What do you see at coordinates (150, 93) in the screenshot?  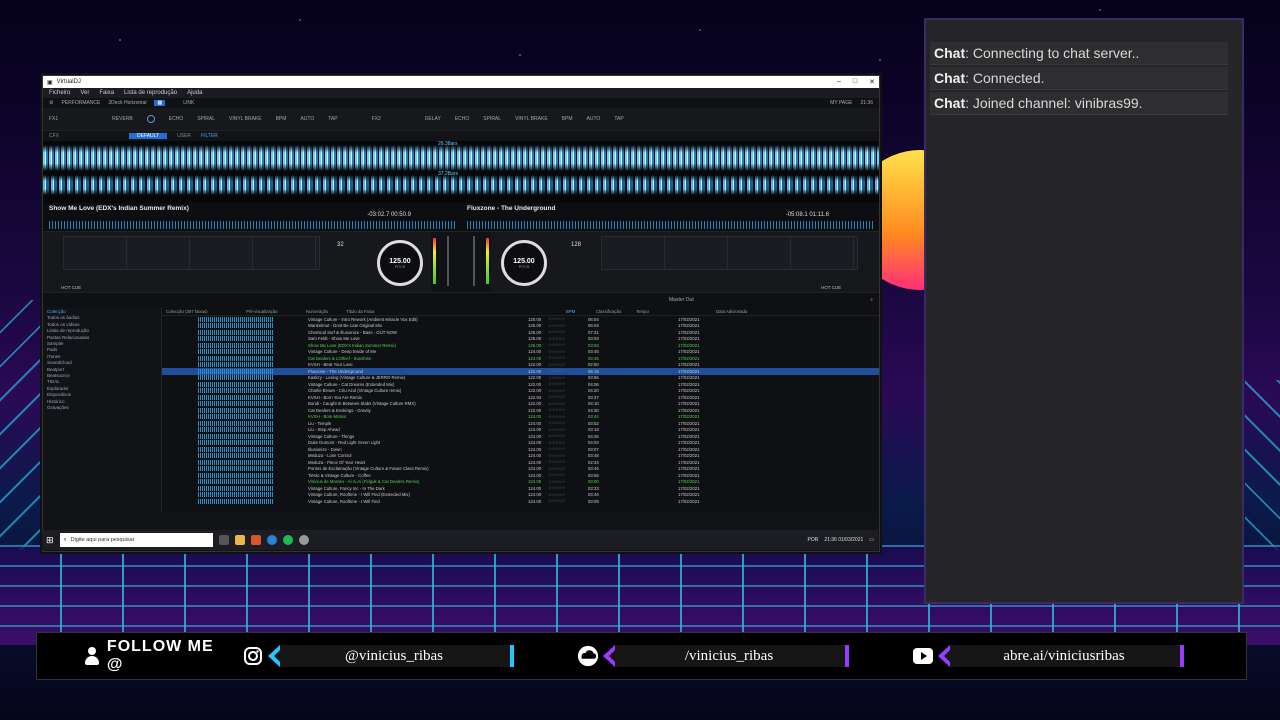 I see `menu-playlist: Lista de reprodução` at bounding box center [150, 93].